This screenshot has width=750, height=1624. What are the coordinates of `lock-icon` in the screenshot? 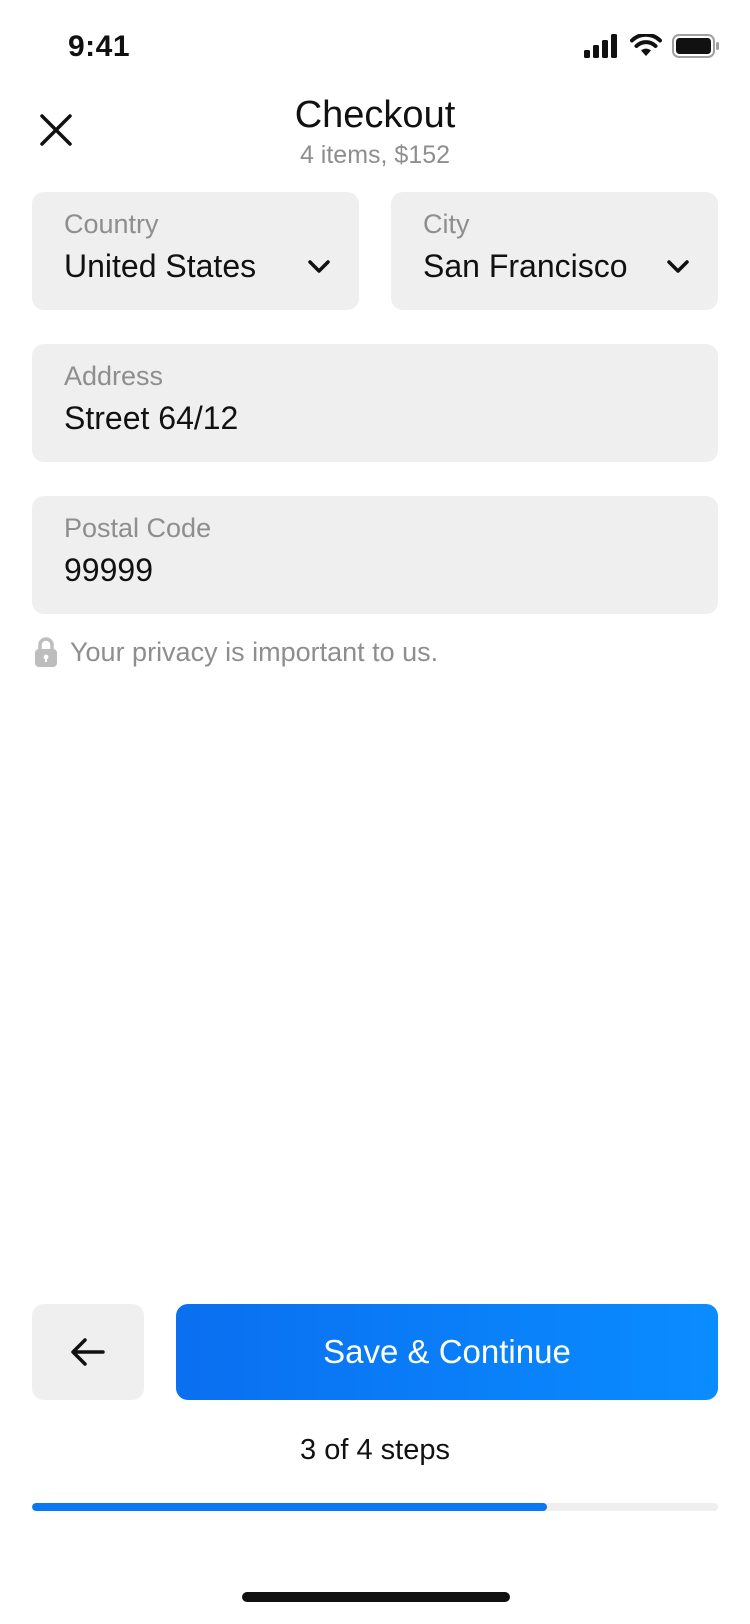 It's located at (46, 652).